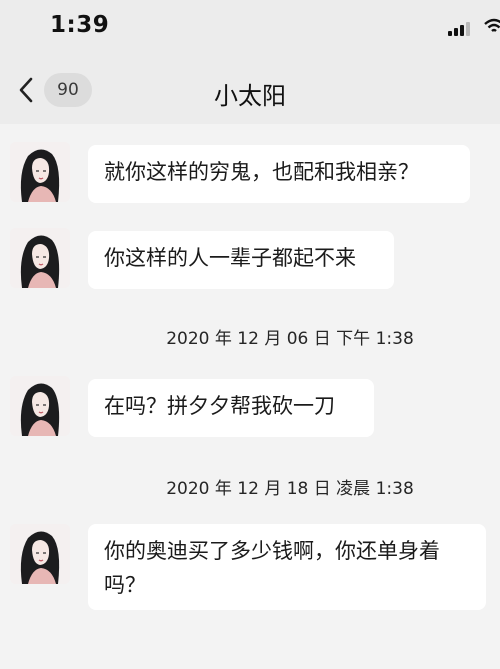  I want to click on message-bubble: 你这样的人一辈子都起不来, so click(241, 260).